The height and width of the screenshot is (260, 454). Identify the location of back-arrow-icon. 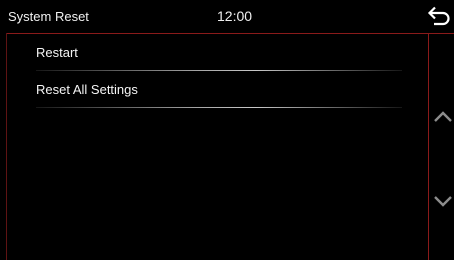
(438, 16).